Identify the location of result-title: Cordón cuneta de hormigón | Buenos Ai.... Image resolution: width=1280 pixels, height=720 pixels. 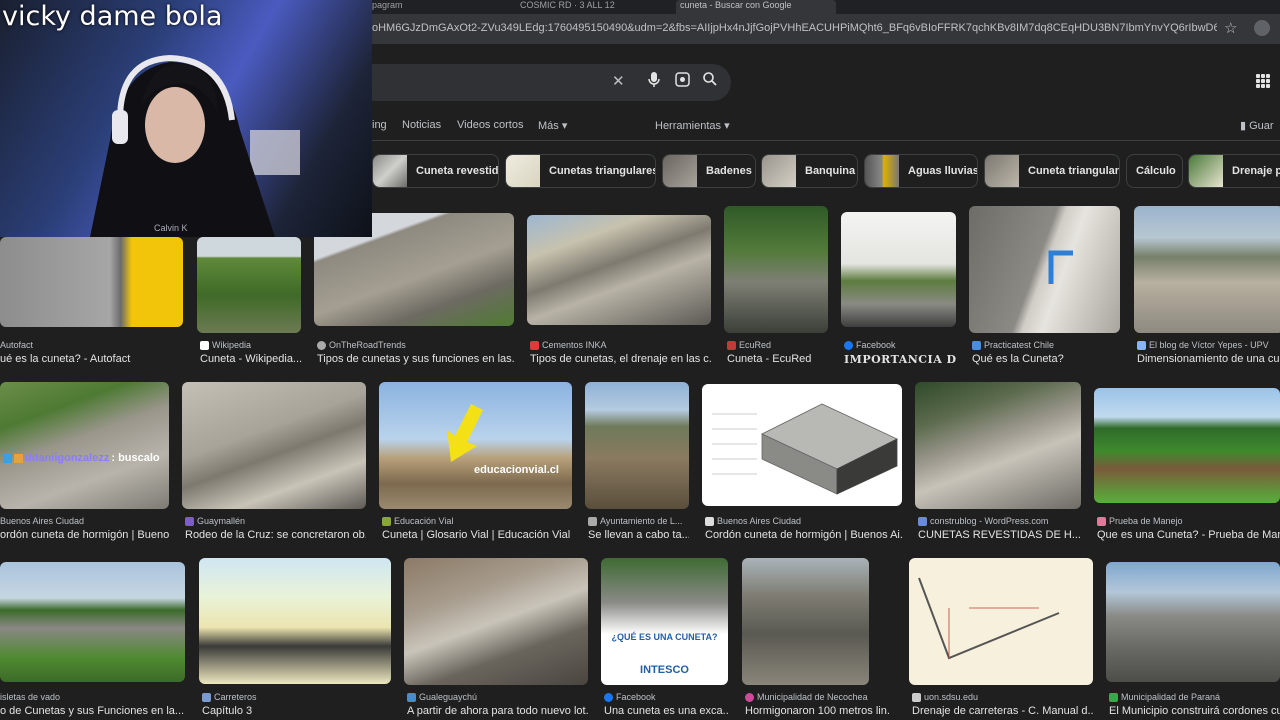
(803, 535).